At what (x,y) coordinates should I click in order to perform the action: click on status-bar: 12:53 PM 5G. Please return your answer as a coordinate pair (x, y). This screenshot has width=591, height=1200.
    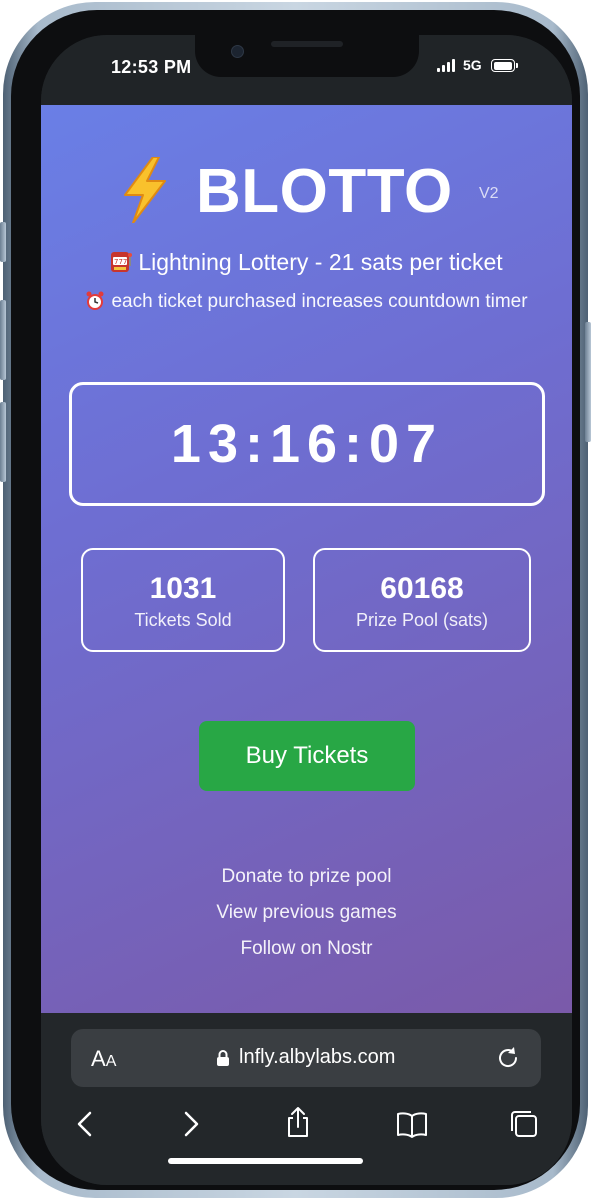
    Looking at the image, I should click on (306, 70).